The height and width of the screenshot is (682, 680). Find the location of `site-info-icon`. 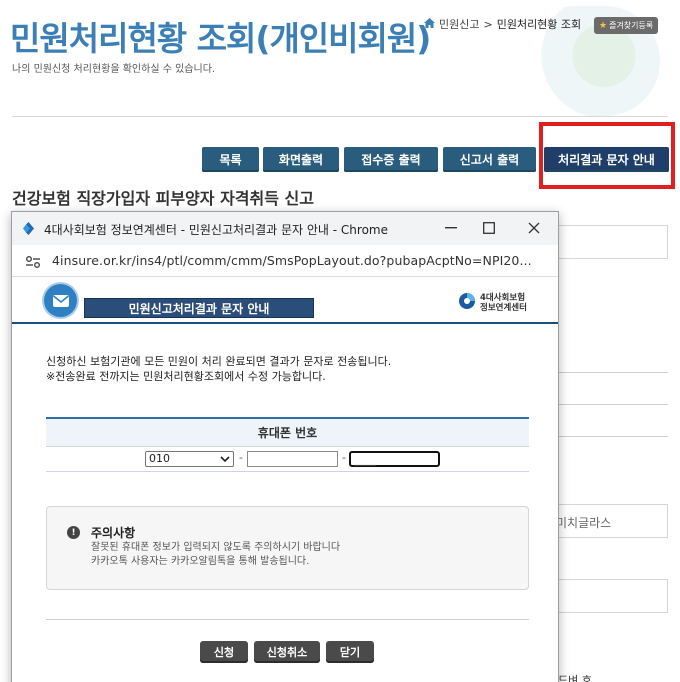

site-info-icon is located at coordinates (33, 261).